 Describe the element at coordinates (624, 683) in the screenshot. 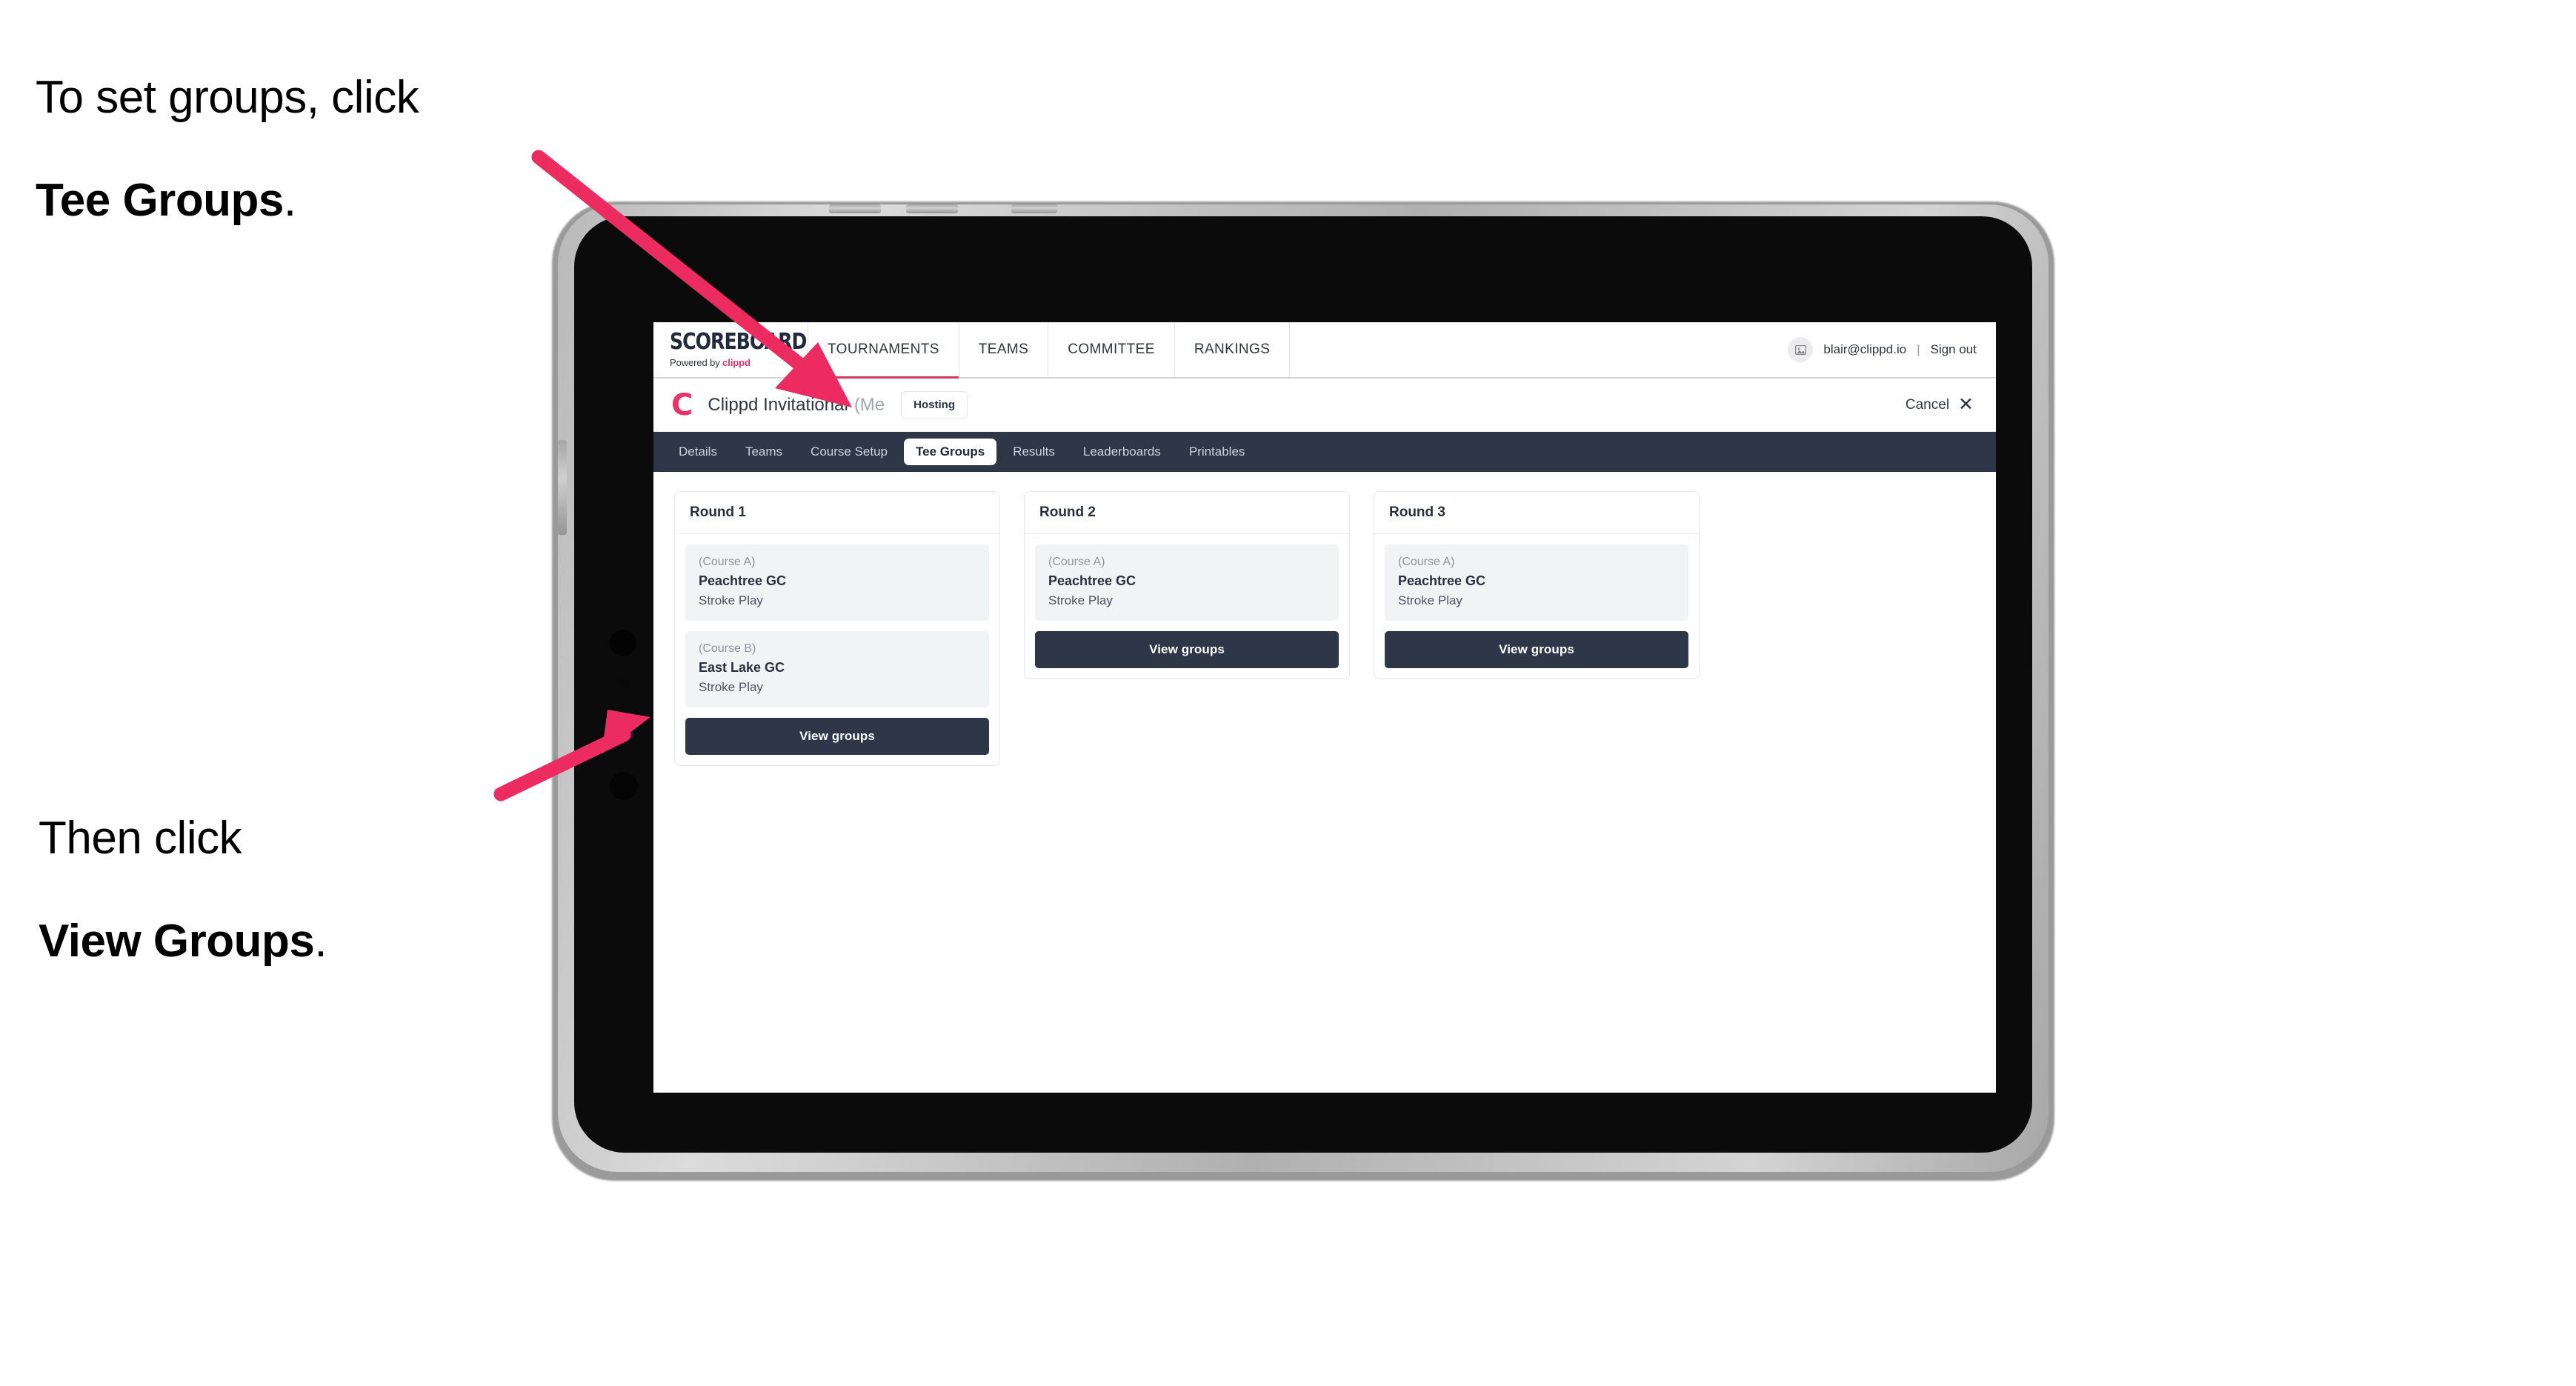

I see `ambient-sensor-icon` at that location.